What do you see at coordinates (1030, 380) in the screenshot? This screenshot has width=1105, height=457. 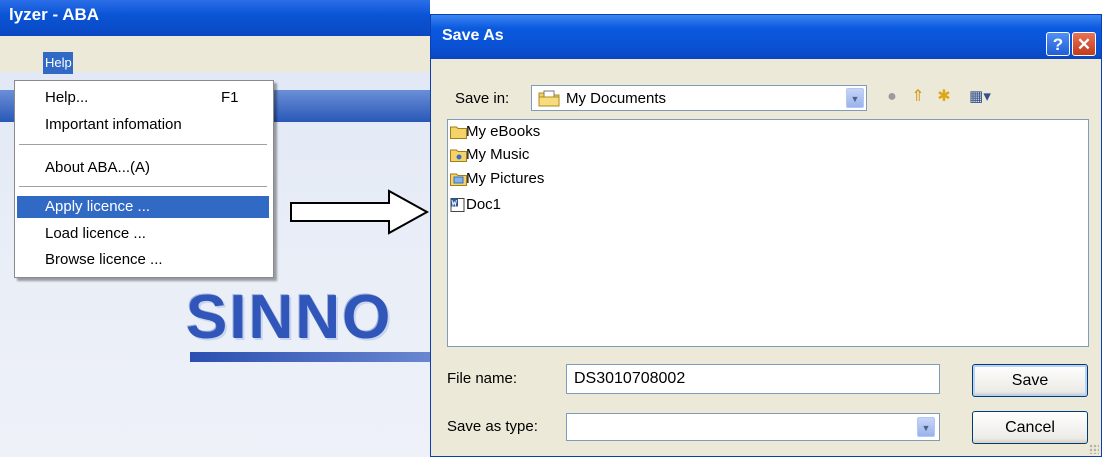 I see `save-button: Save` at bounding box center [1030, 380].